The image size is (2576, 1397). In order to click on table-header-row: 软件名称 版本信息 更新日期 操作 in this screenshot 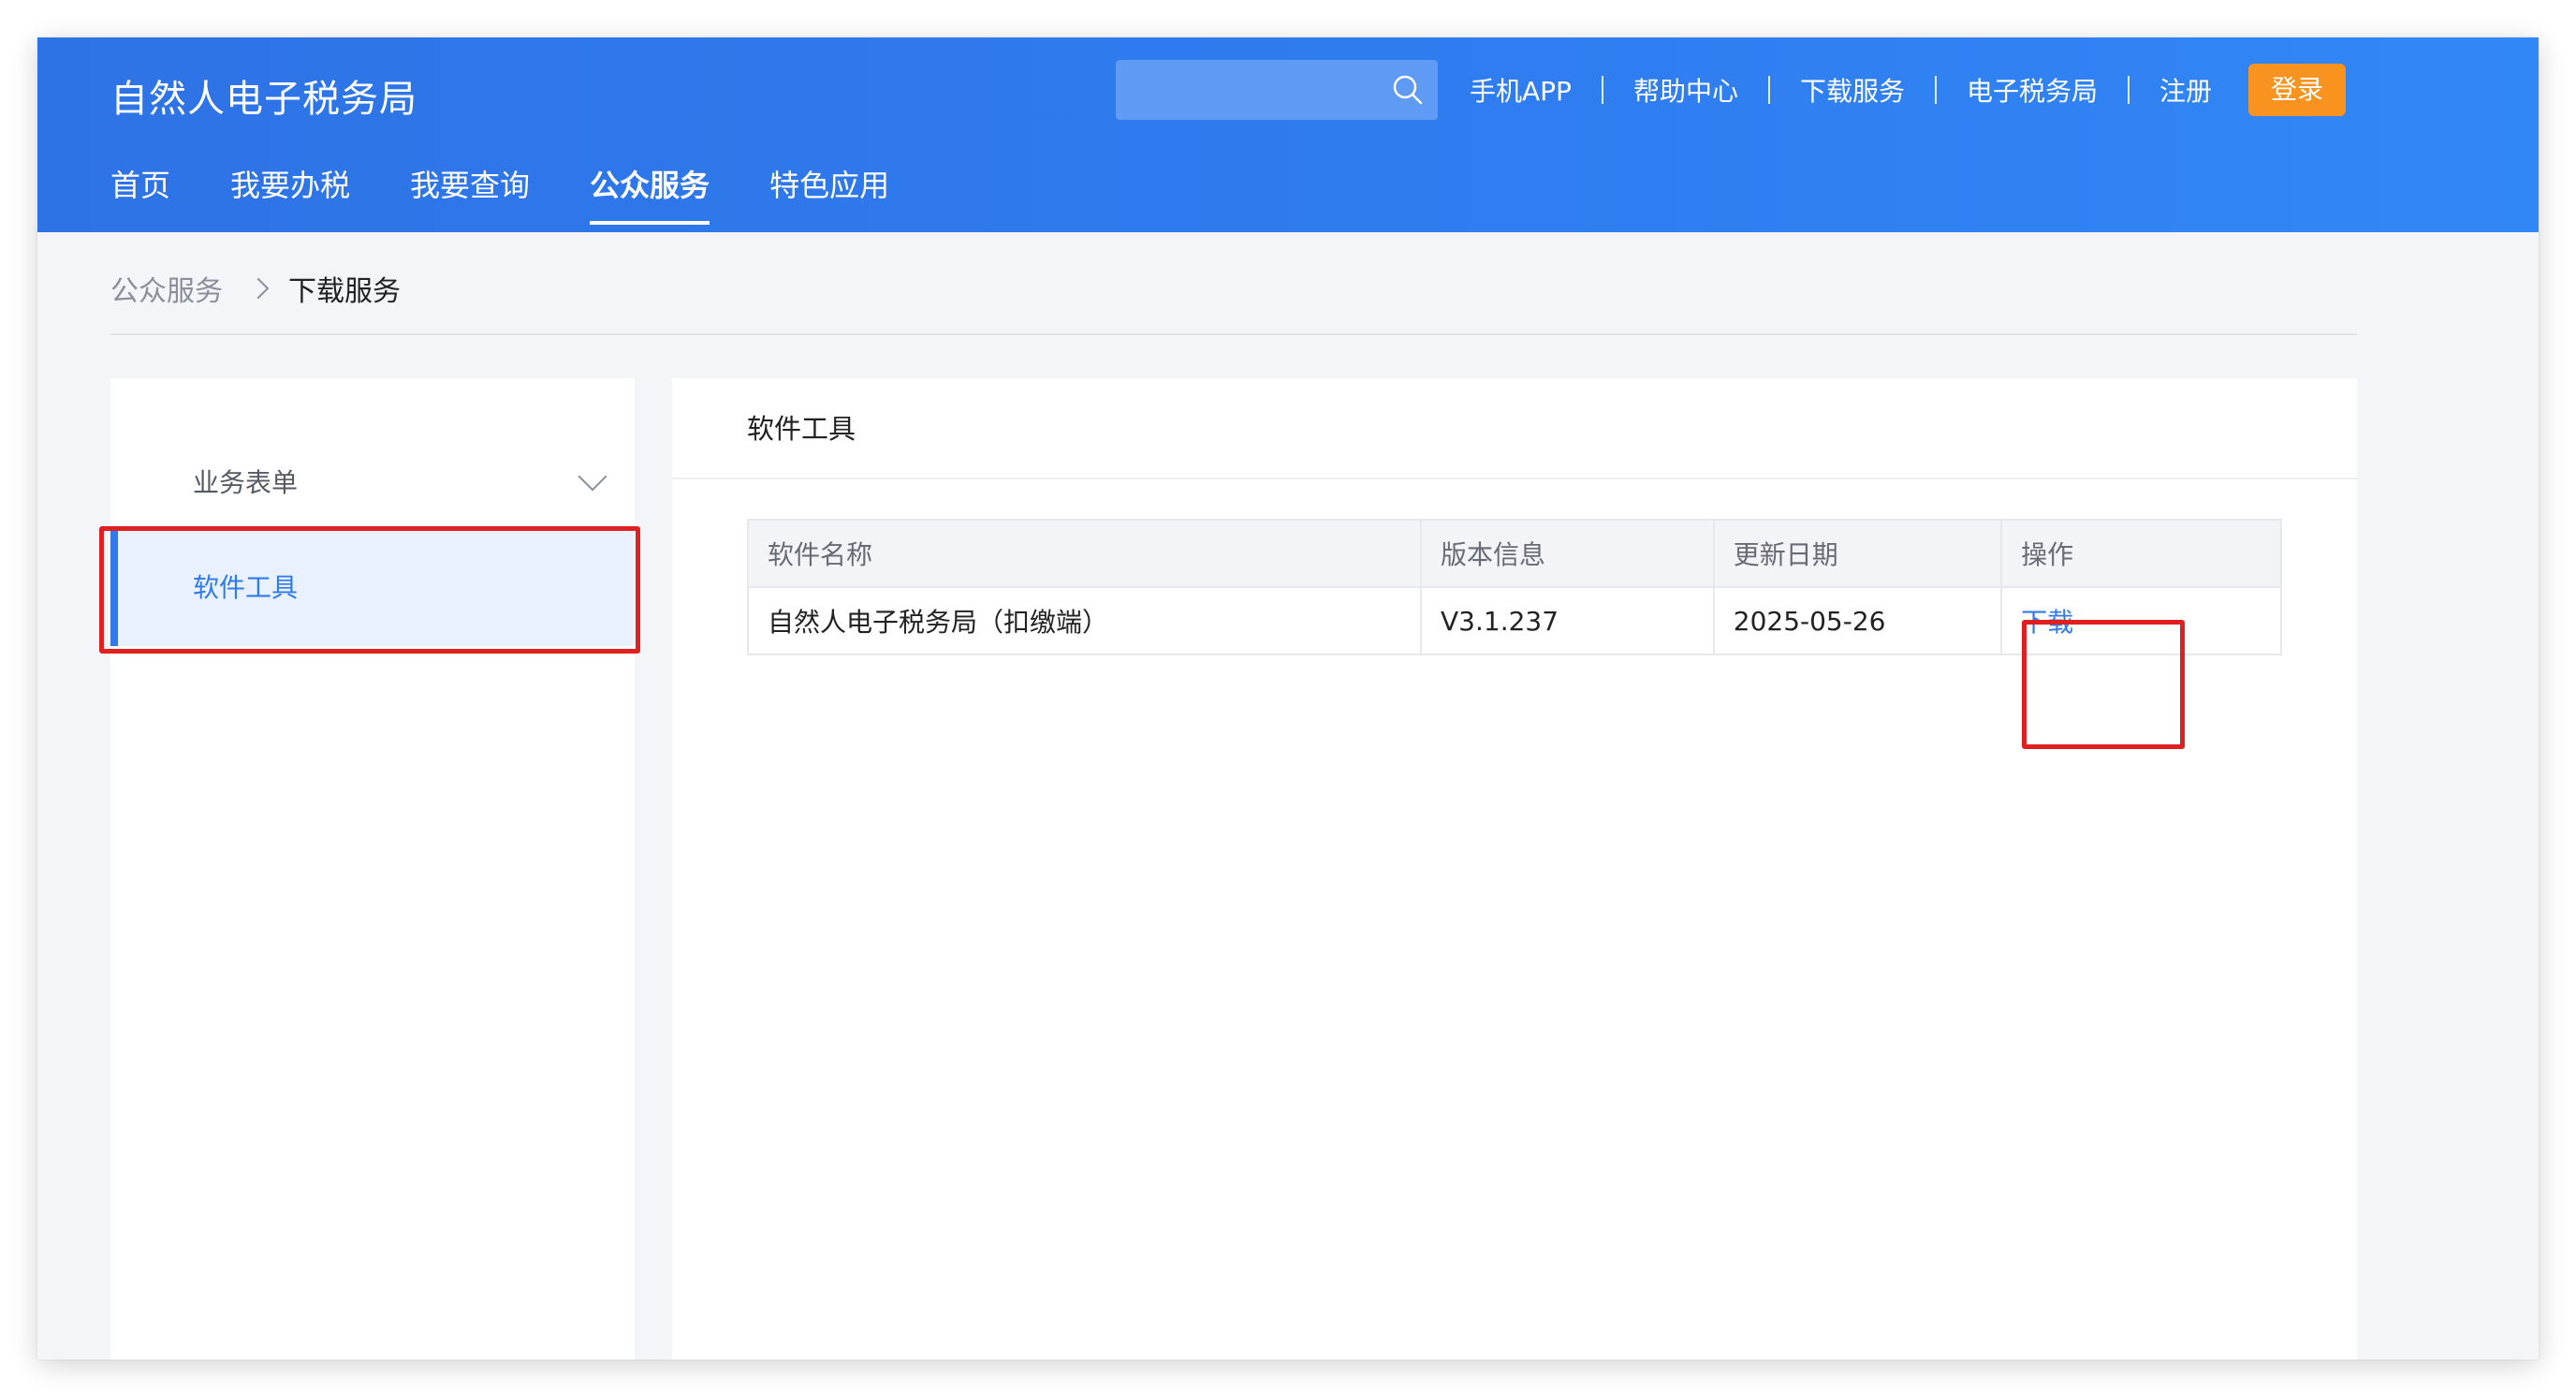, I will do `click(1514, 553)`.